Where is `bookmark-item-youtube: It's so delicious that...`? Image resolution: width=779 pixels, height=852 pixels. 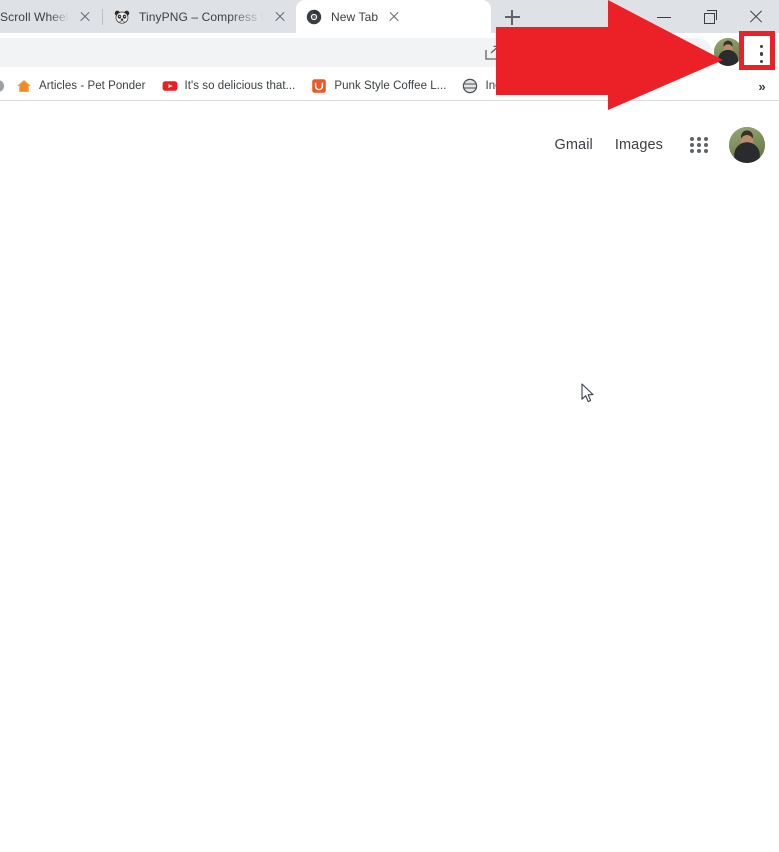 bookmark-item-youtube: It's so delicious that... is located at coordinates (229, 86).